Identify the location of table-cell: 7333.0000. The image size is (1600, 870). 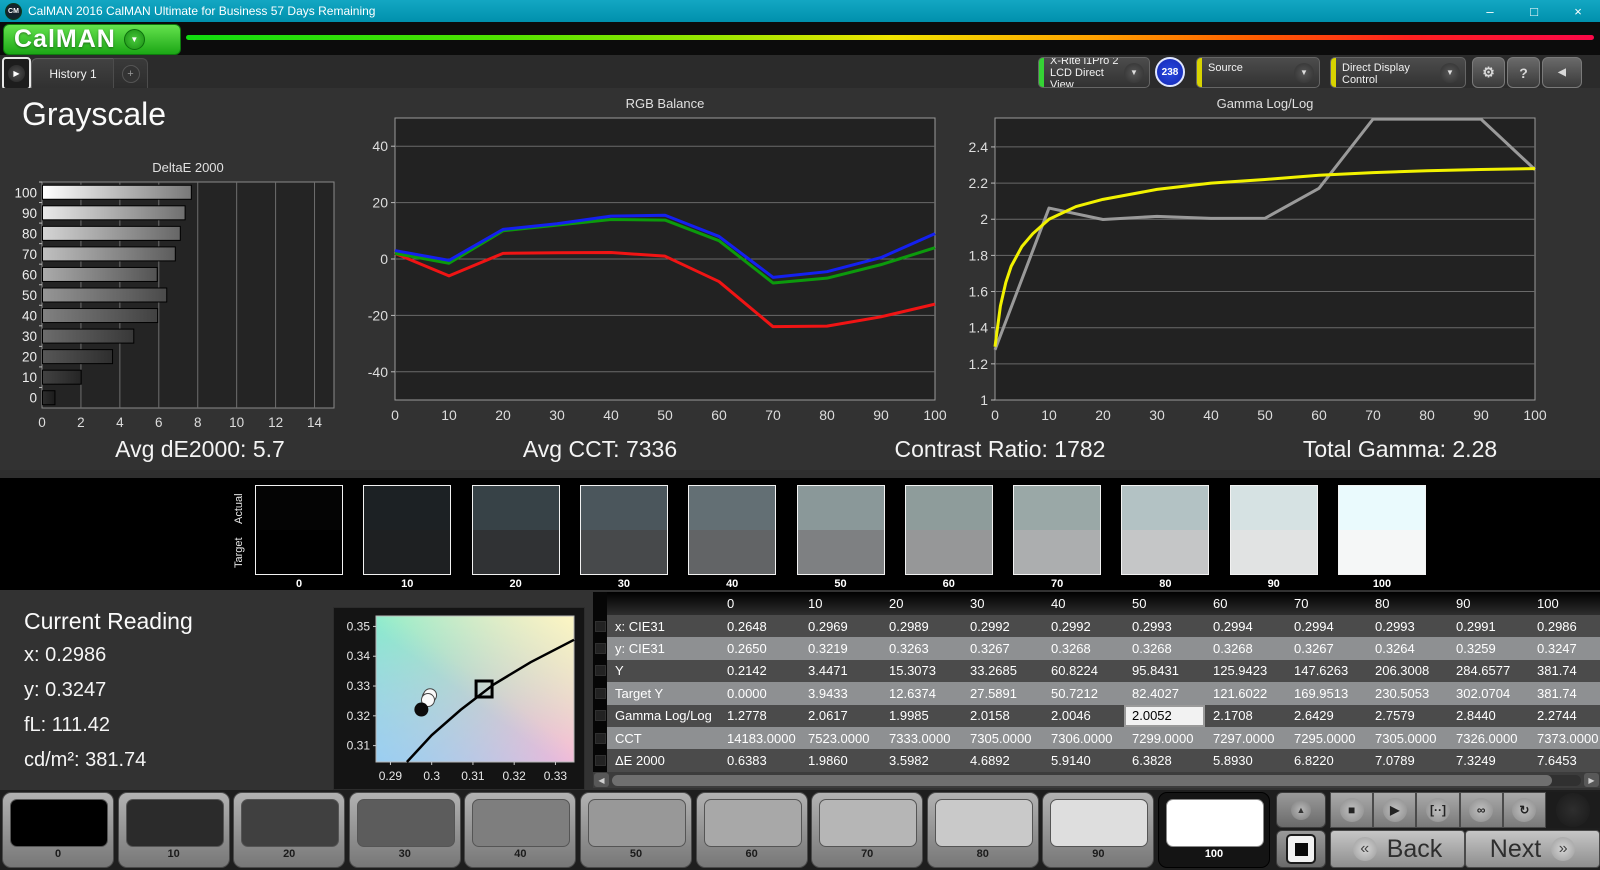
(921, 738).